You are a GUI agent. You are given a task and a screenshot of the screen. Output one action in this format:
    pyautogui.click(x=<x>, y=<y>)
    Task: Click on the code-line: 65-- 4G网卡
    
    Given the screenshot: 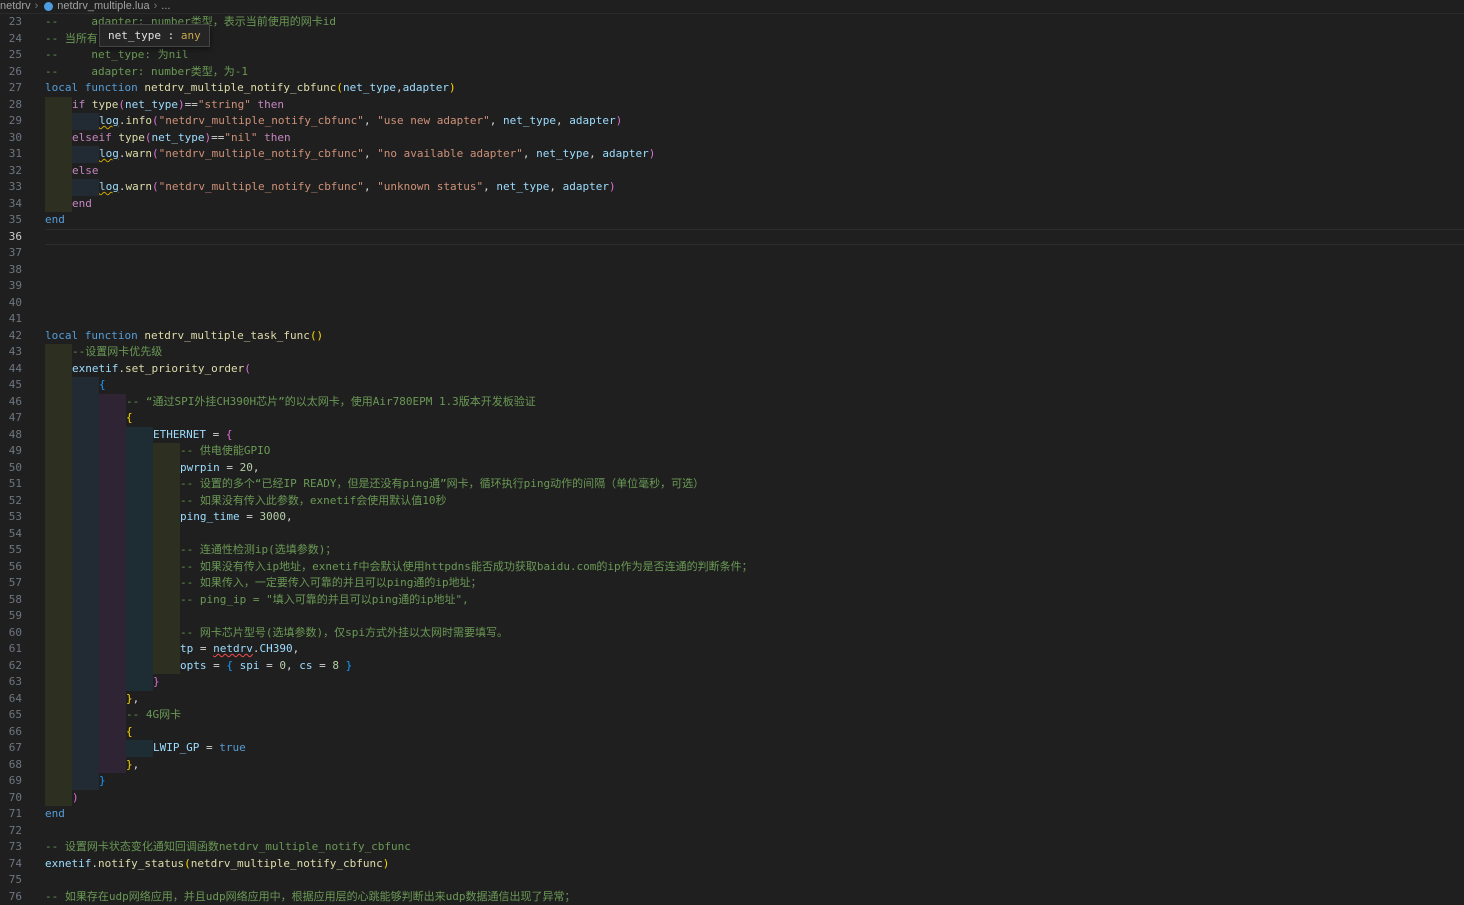 What is the action you would take?
    pyautogui.click(x=732, y=715)
    